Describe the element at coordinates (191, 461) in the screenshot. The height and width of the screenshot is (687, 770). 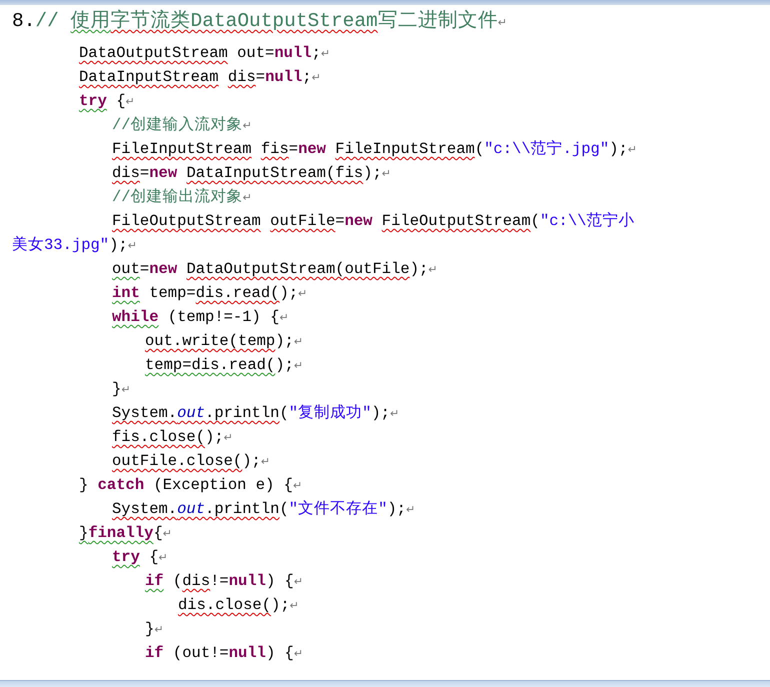
I see `code-line: outFile.close();↵` at that location.